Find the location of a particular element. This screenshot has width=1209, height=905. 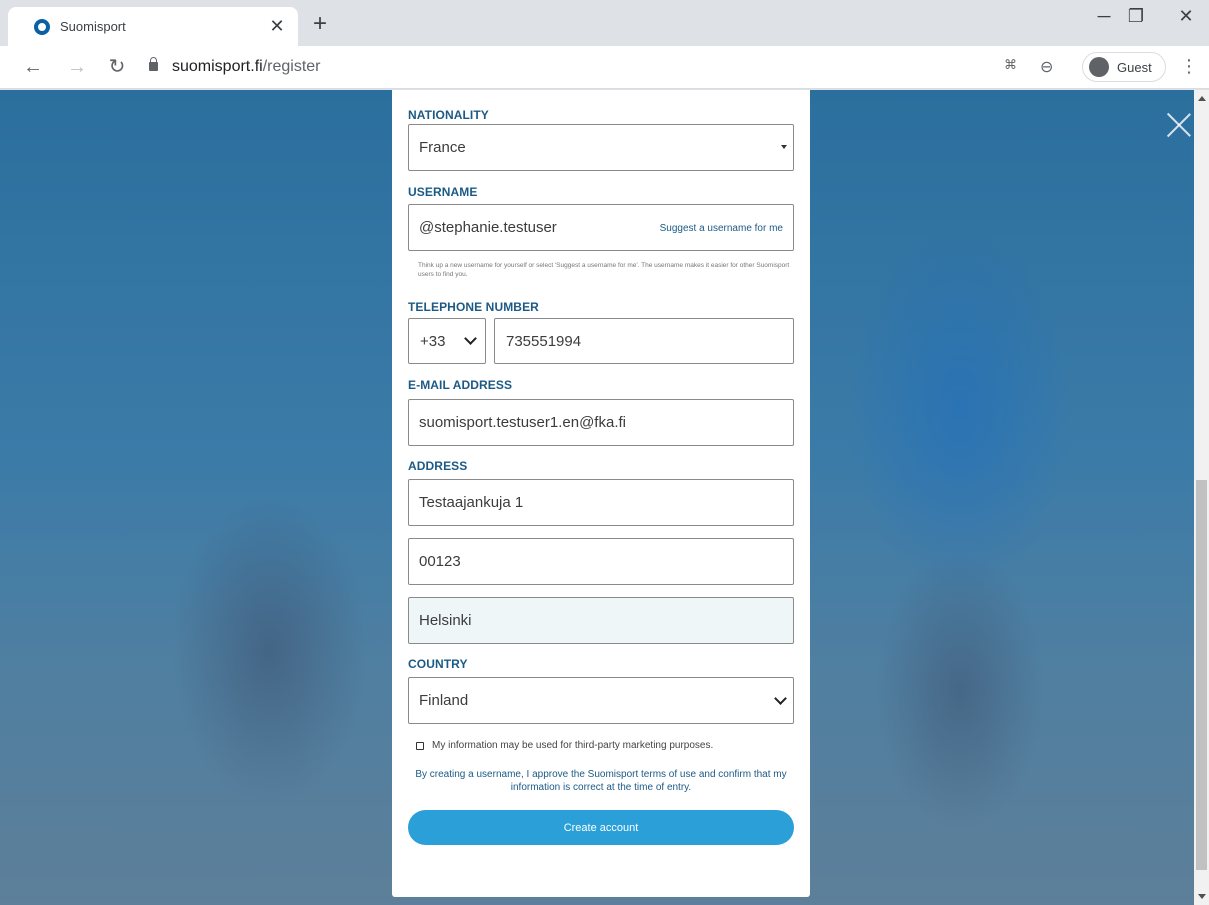

url-path: /register is located at coordinates (291, 66).